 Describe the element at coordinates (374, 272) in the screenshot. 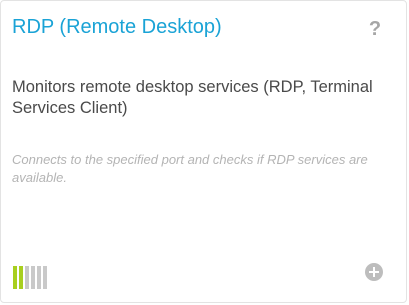

I see `plus-circle-icon` at that location.